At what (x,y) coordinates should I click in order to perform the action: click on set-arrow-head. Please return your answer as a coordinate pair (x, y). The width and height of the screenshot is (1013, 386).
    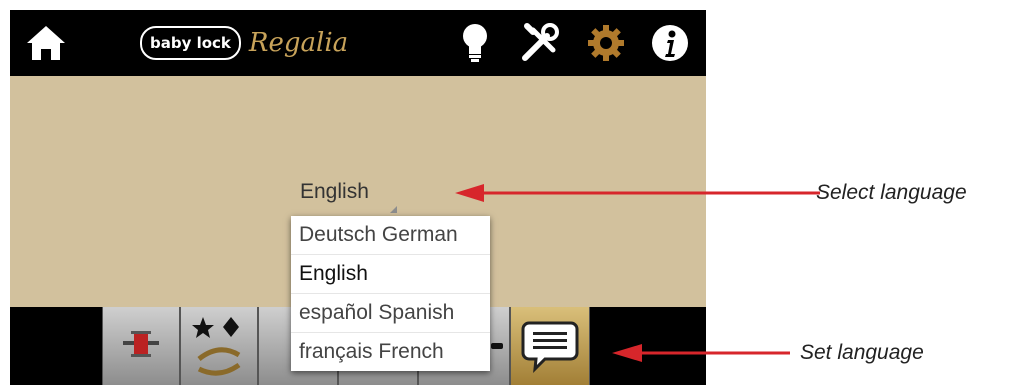
    Looking at the image, I should click on (627, 353).